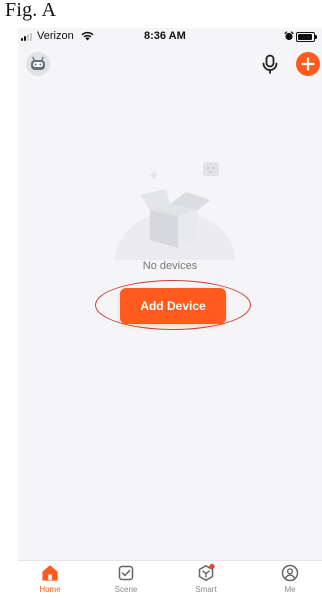 This screenshot has width=322, height=599. Describe the element at coordinates (31, 10) in the screenshot. I see `figure-caption: Fig. A` at that location.